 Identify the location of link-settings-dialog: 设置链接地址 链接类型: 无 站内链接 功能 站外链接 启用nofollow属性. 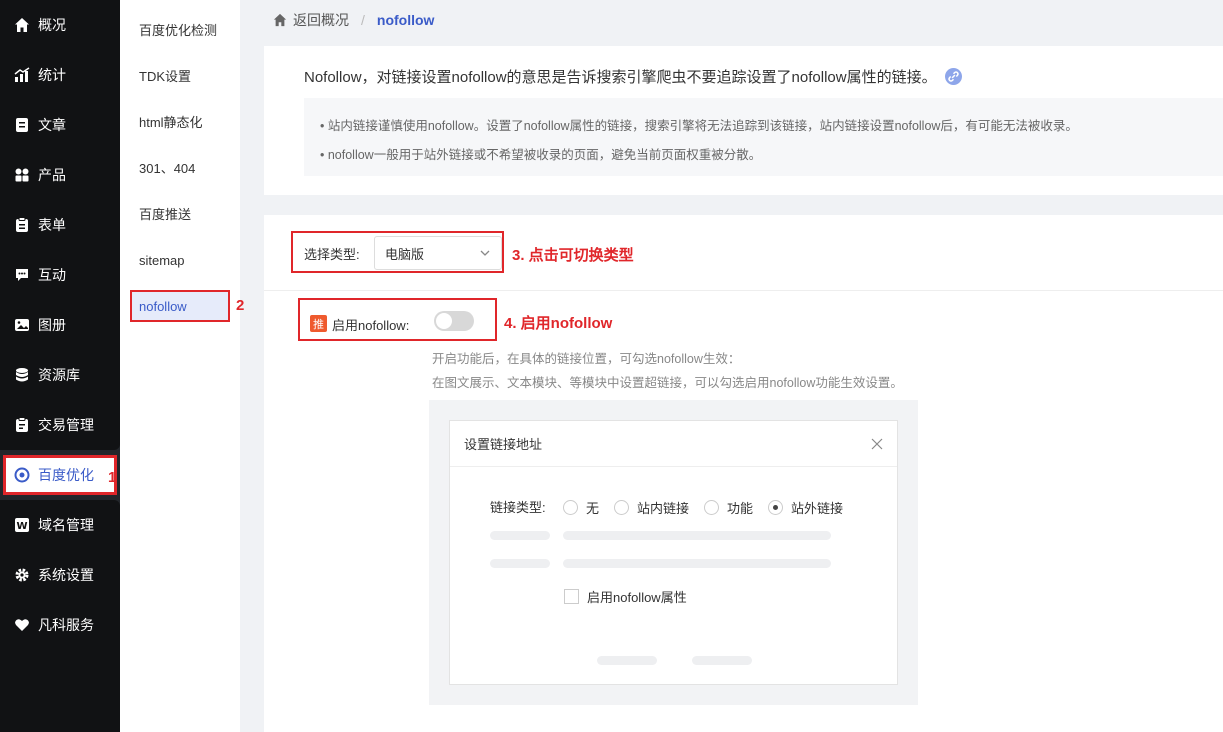
(673, 552).